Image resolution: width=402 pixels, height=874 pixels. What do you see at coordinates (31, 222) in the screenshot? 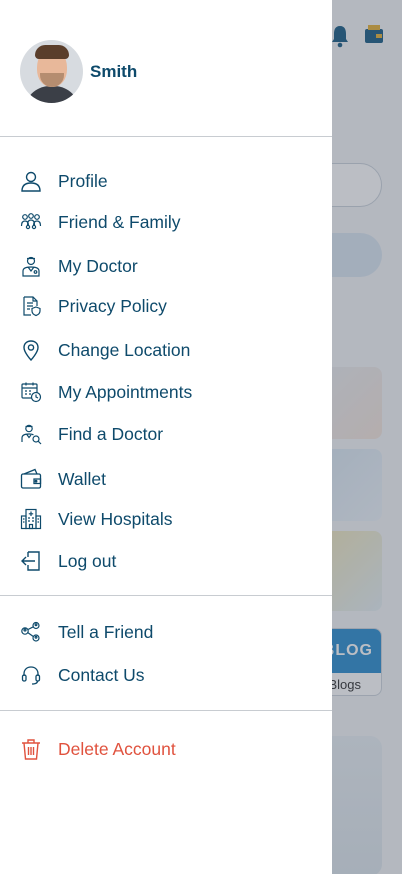
I see `family-icon` at bounding box center [31, 222].